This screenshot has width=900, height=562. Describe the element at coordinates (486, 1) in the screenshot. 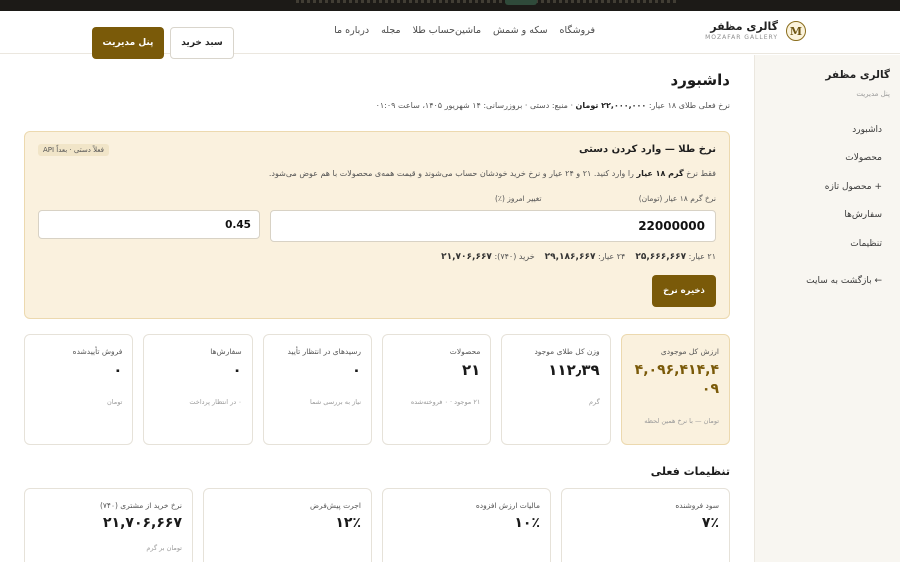

I see `top-strip-pattern` at that location.